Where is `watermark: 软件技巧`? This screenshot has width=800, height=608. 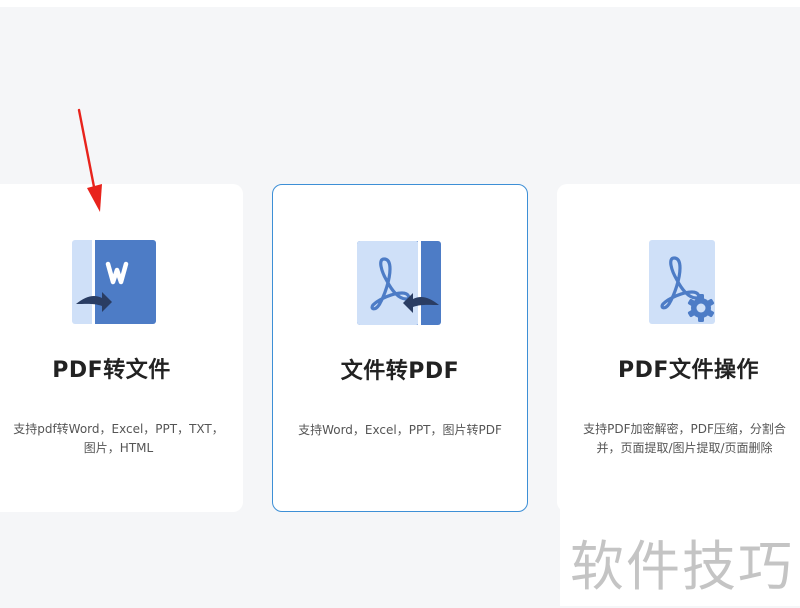 watermark: 软件技巧 is located at coordinates (680, 556).